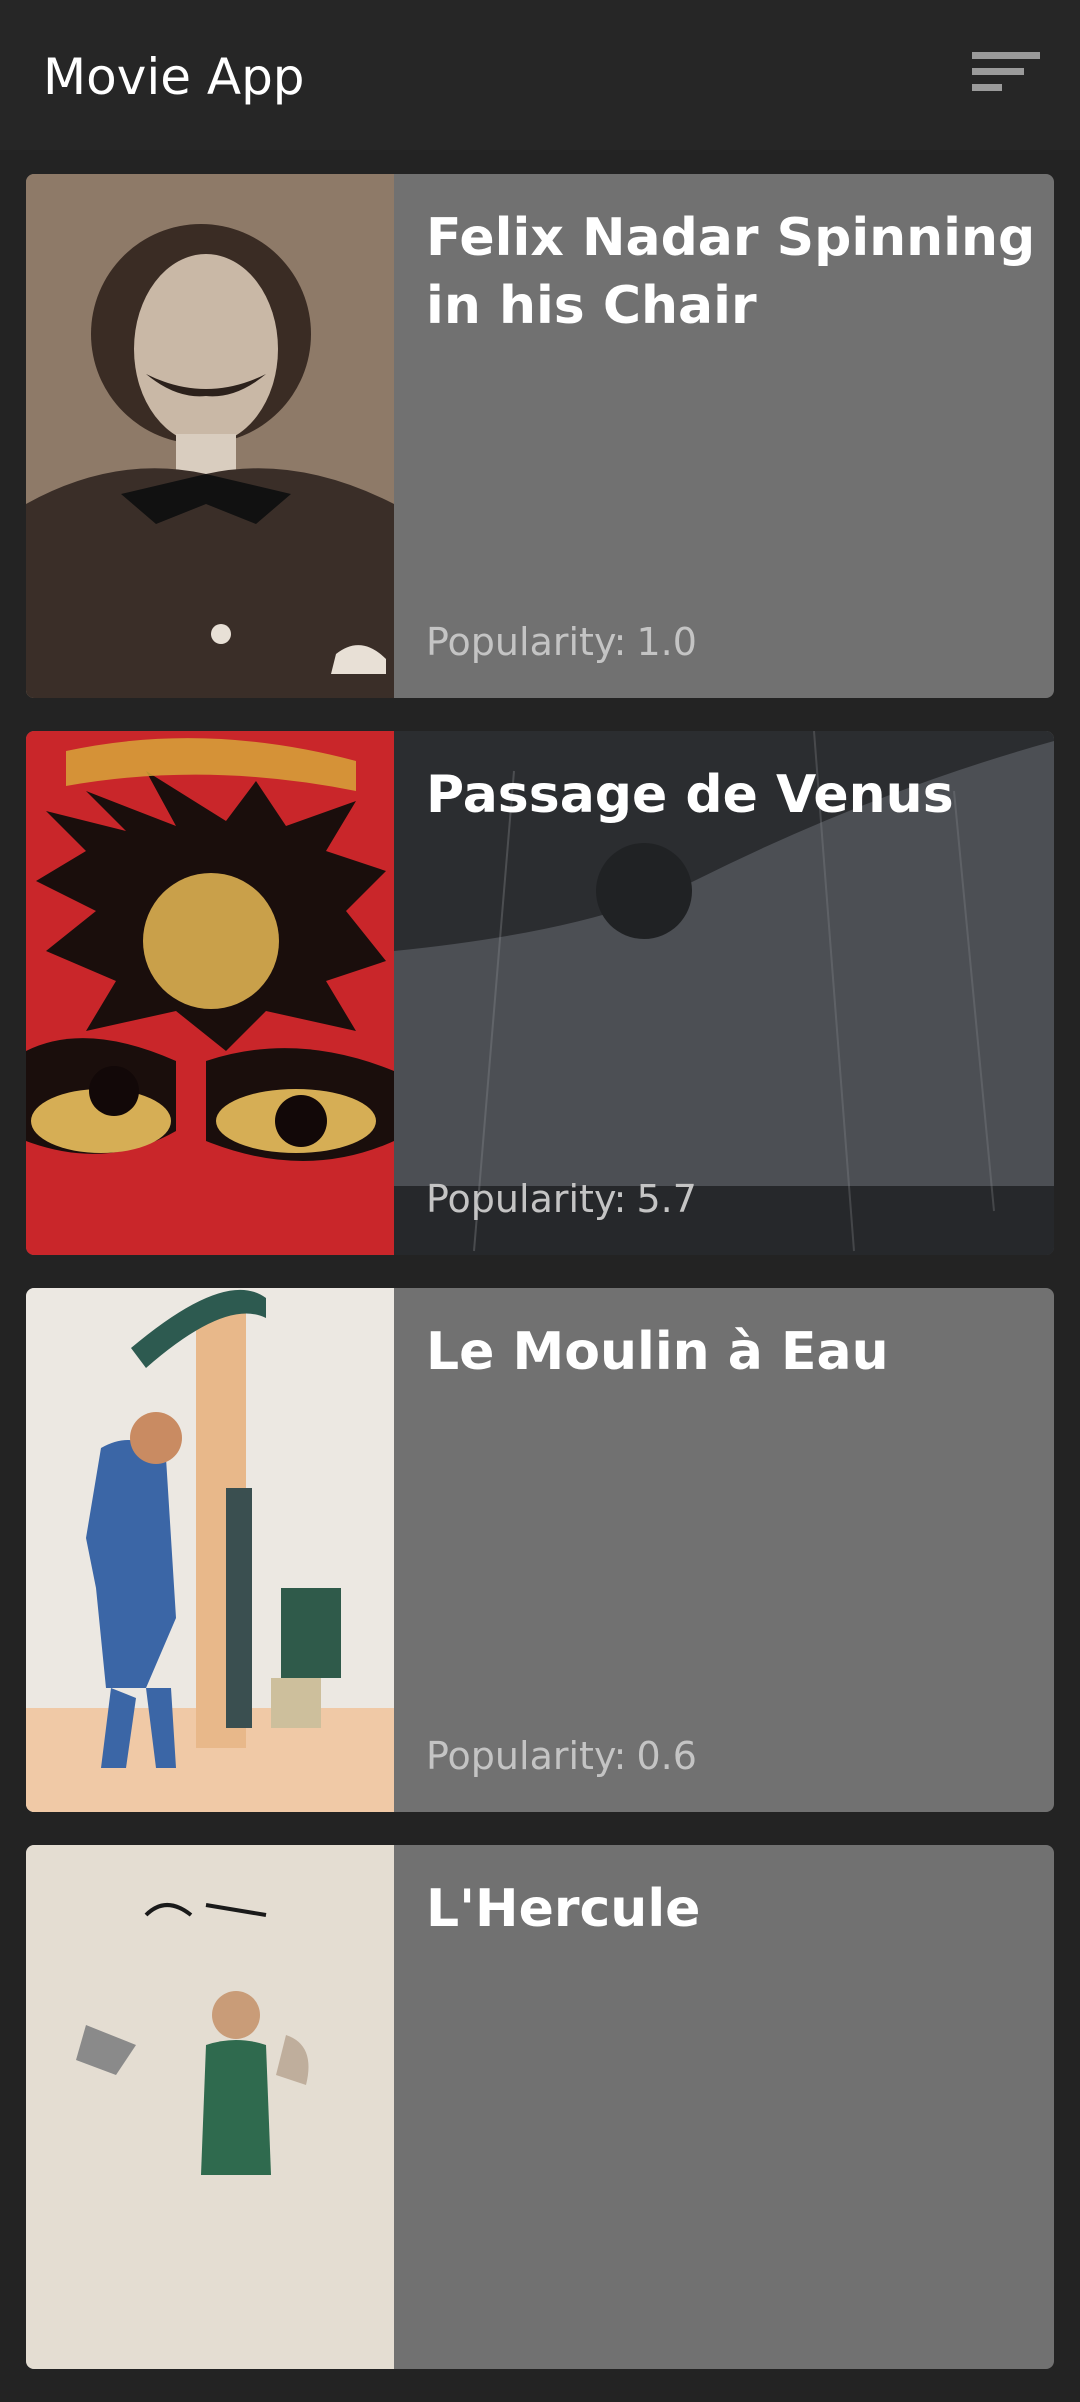 This screenshot has height=2402, width=1080. Describe the element at coordinates (666, 1199) in the screenshot. I see `popularity-value: 5.7` at that location.